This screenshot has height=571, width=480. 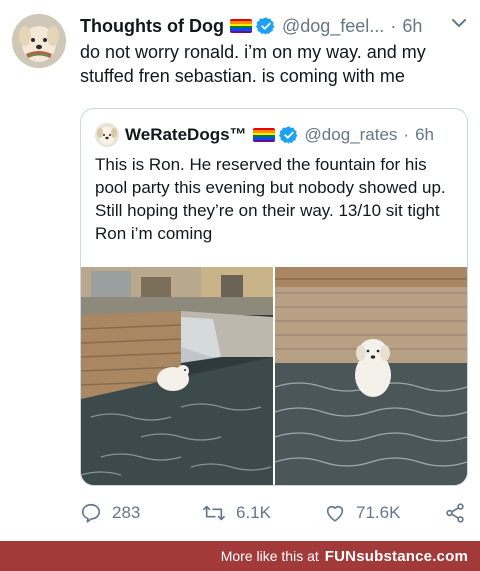 I want to click on quoted-author-handle: @dog_rates, so click(x=351, y=135).